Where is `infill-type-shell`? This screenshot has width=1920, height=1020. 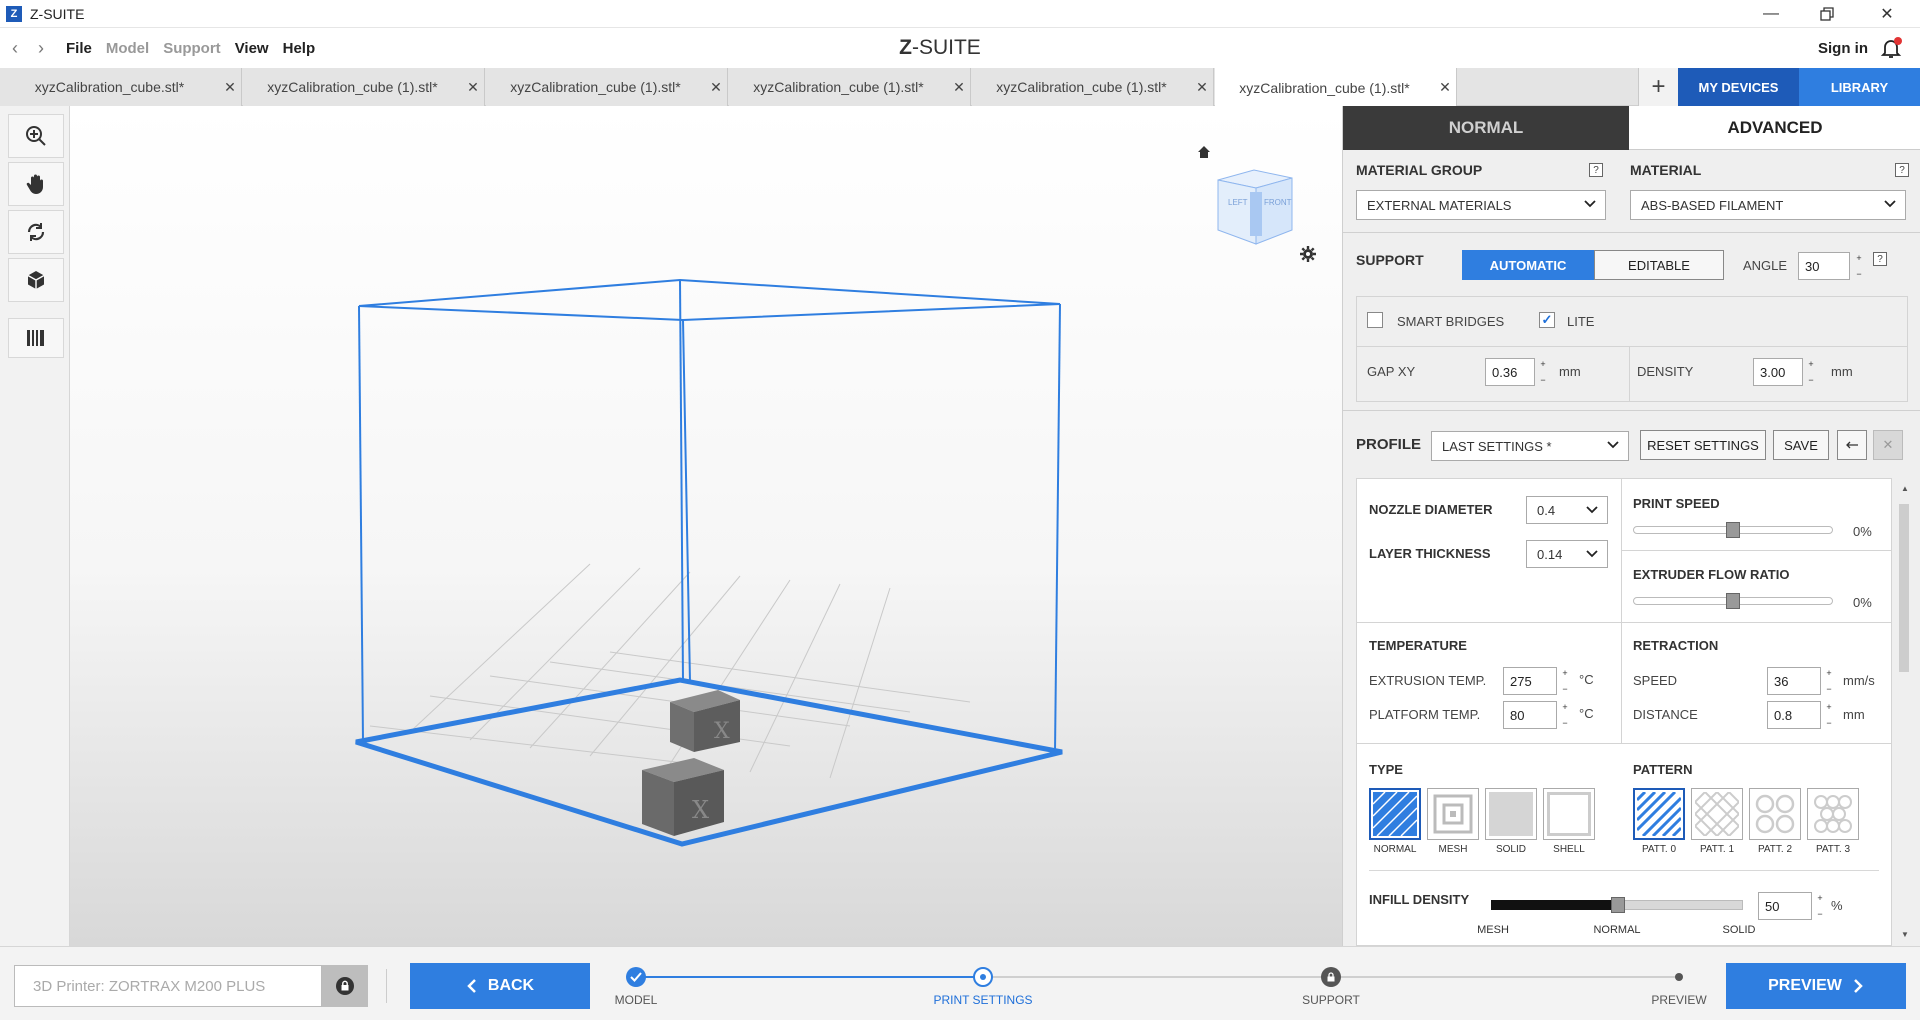
infill-type-shell is located at coordinates (1569, 814).